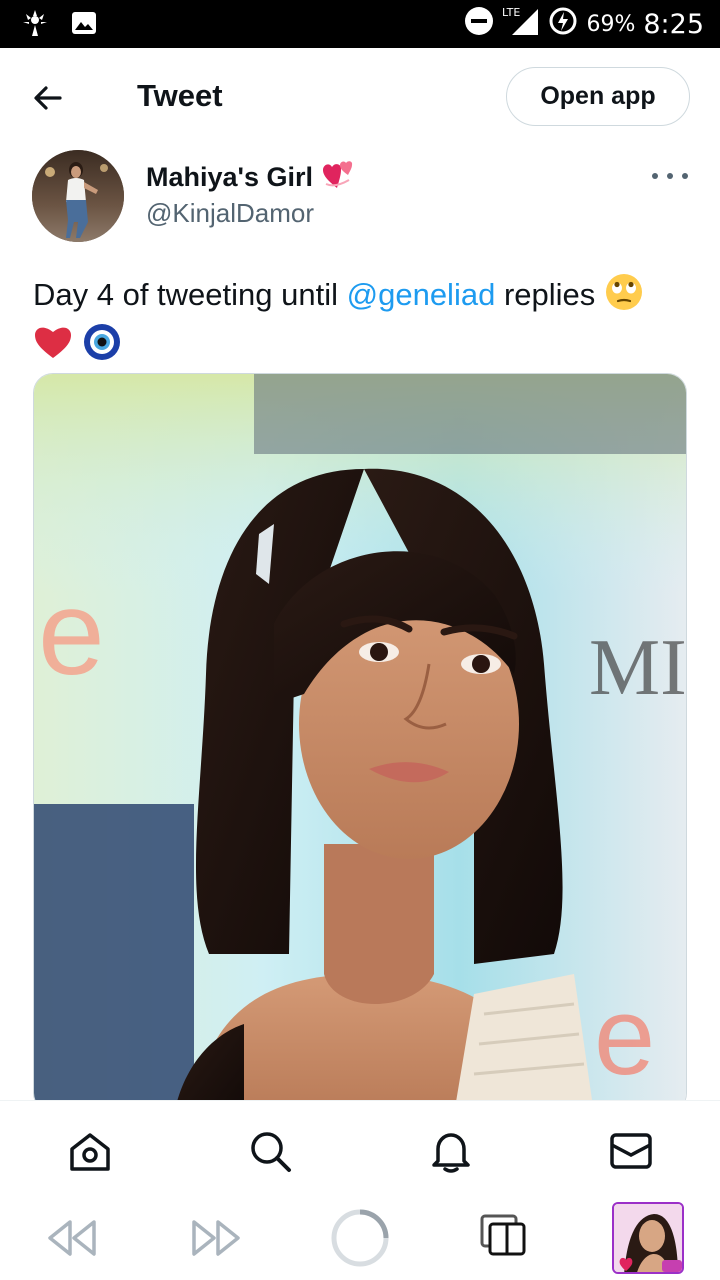 This screenshot has width=720, height=1280. What do you see at coordinates (563, 24) in the screenshot?
I see `battery-charging-icon` at bounding box center [563, 24].